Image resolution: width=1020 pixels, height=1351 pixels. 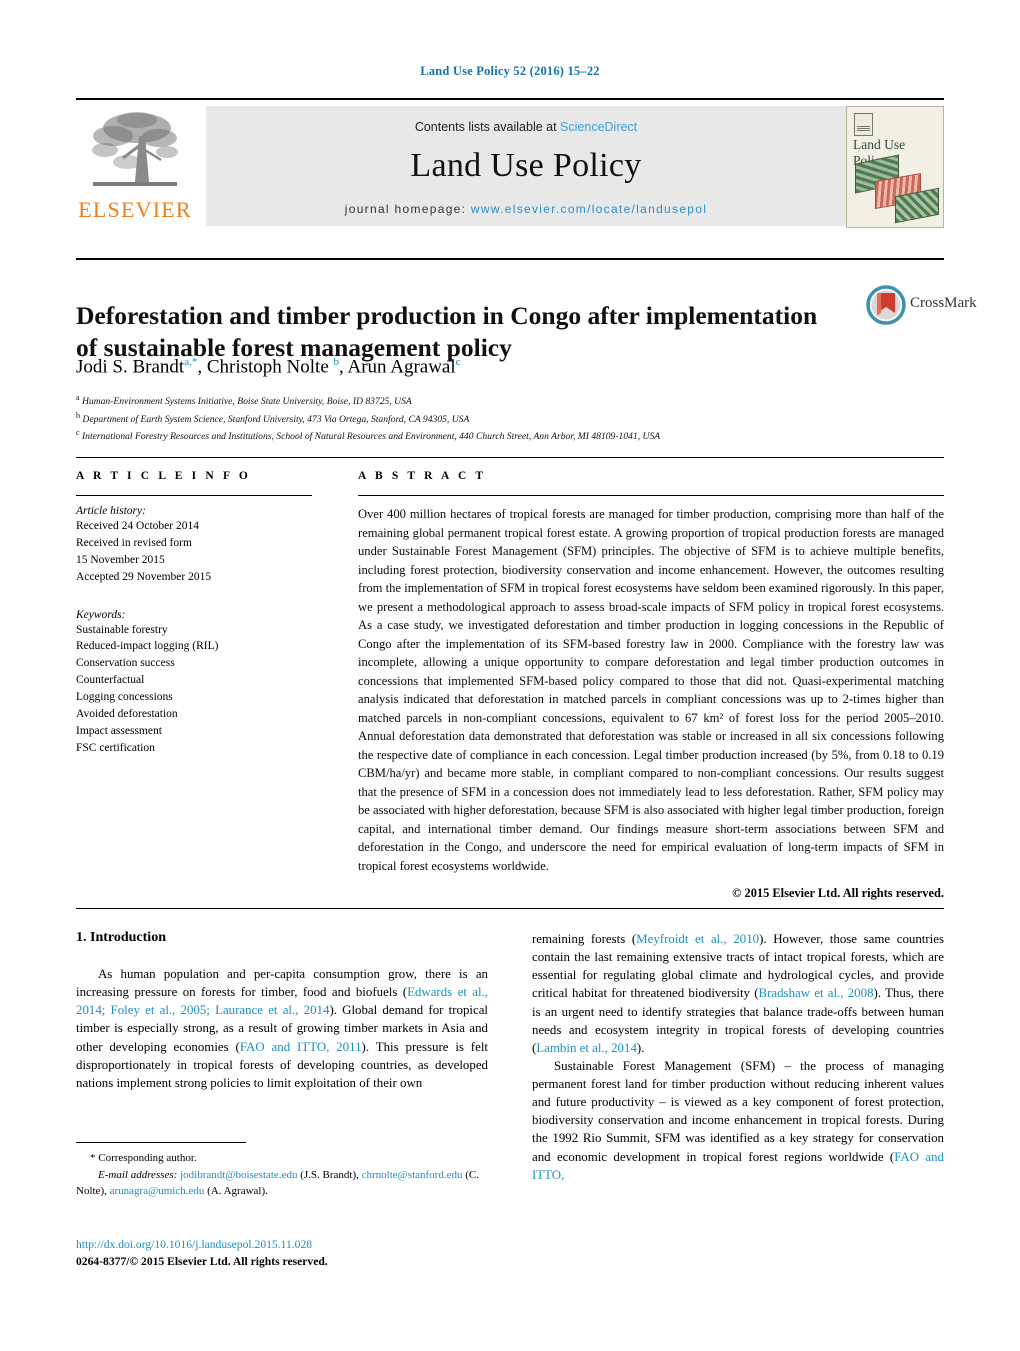 I want to click on keyword-item: Avoided deforestation, so click(x=127, y=714).